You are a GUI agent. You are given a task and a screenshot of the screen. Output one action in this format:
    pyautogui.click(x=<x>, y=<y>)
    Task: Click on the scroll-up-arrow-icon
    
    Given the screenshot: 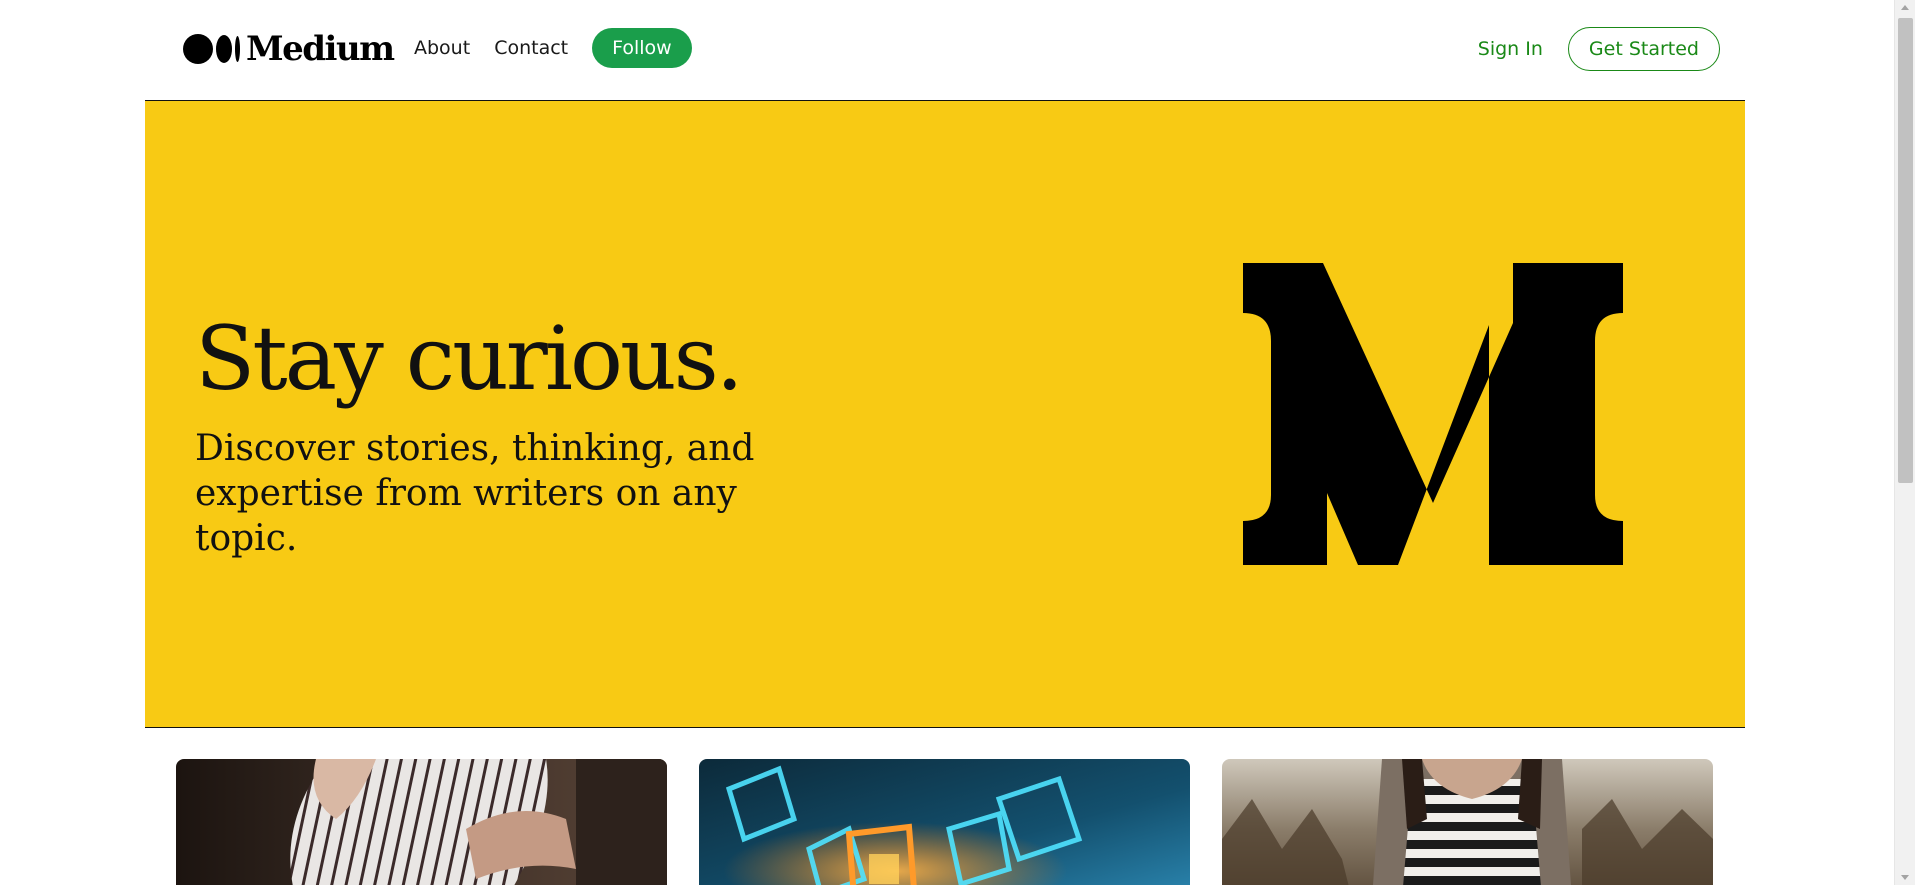 What is the action you would take?
    pyautogui.click(x=1905, y=7)
    